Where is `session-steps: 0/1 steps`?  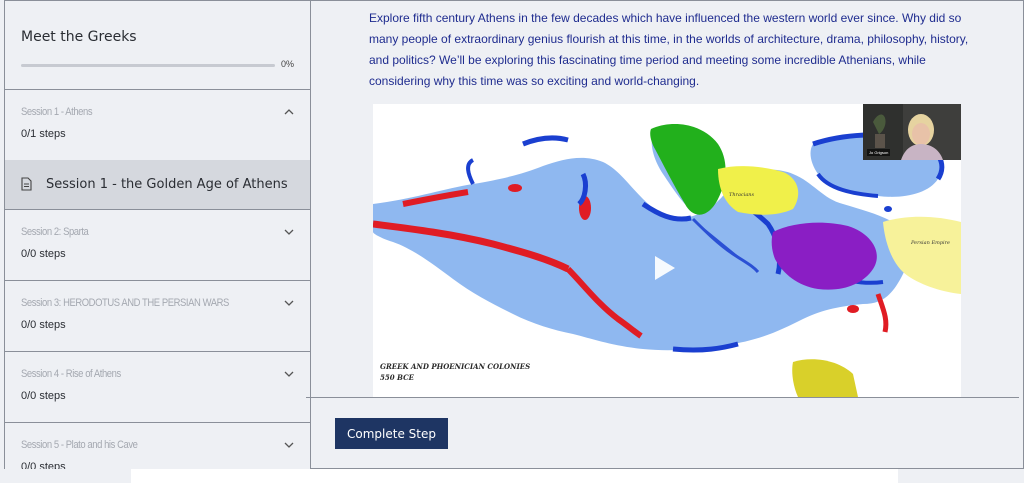 session-steps: 0/1 steps is located at coordinates (43, 134).